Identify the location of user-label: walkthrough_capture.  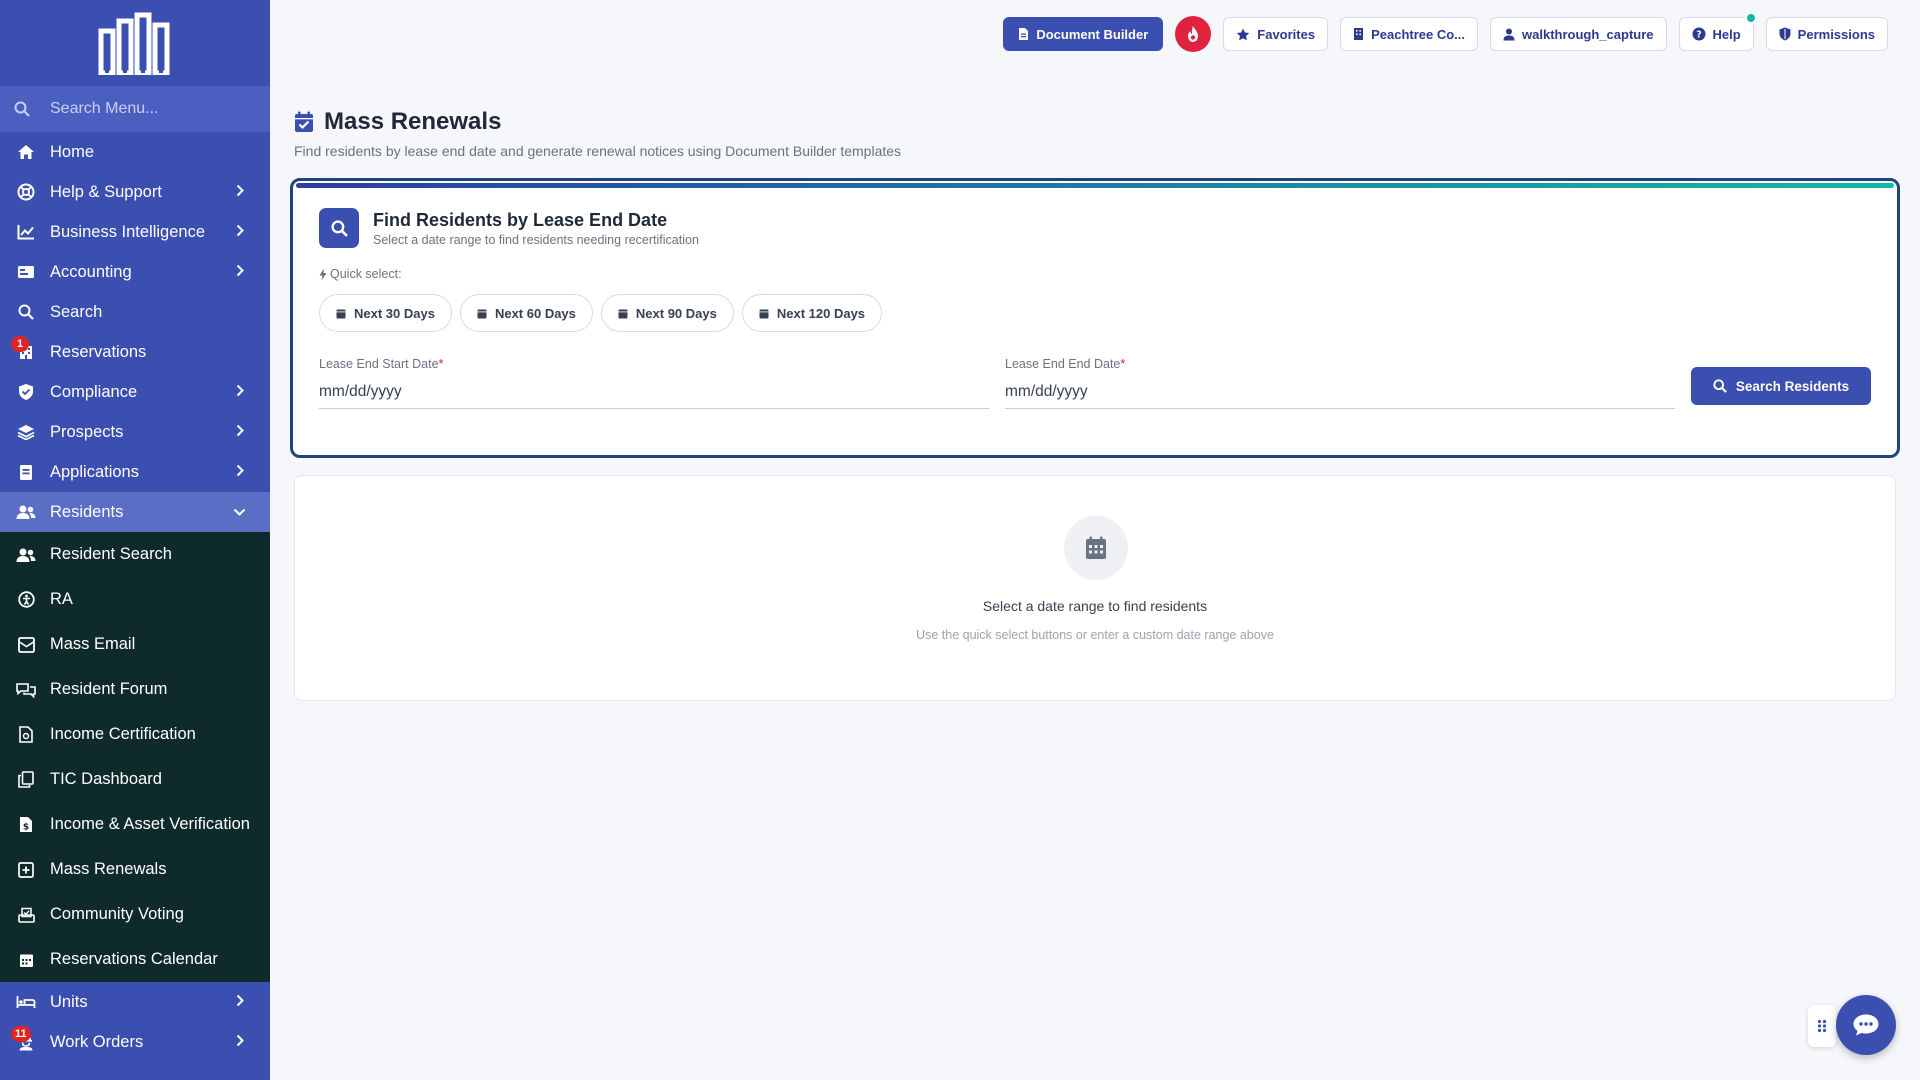
(1588, 34).